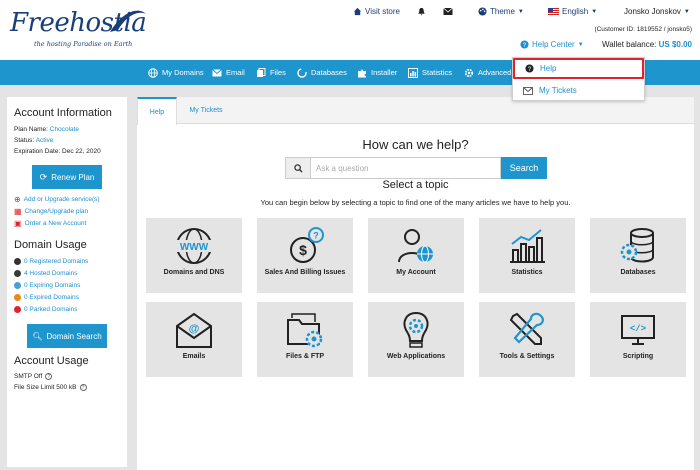 The height and width of the screenshot is (470, 700). Describe the element at coordinates (638, 330) in the screenshot. I see `monitor-code-icon: </>` at that location.